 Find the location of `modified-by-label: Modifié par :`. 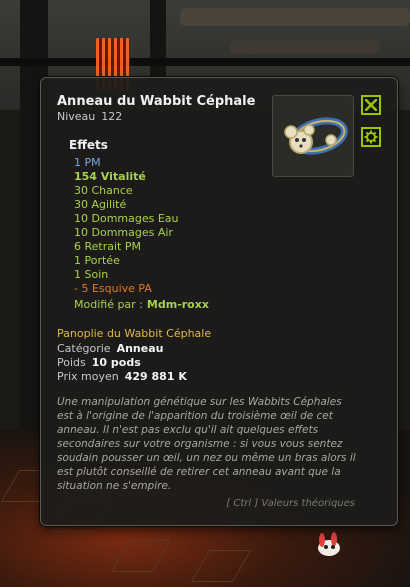

modified-by-label: Modifié par : is located at coordinates (108, 304).